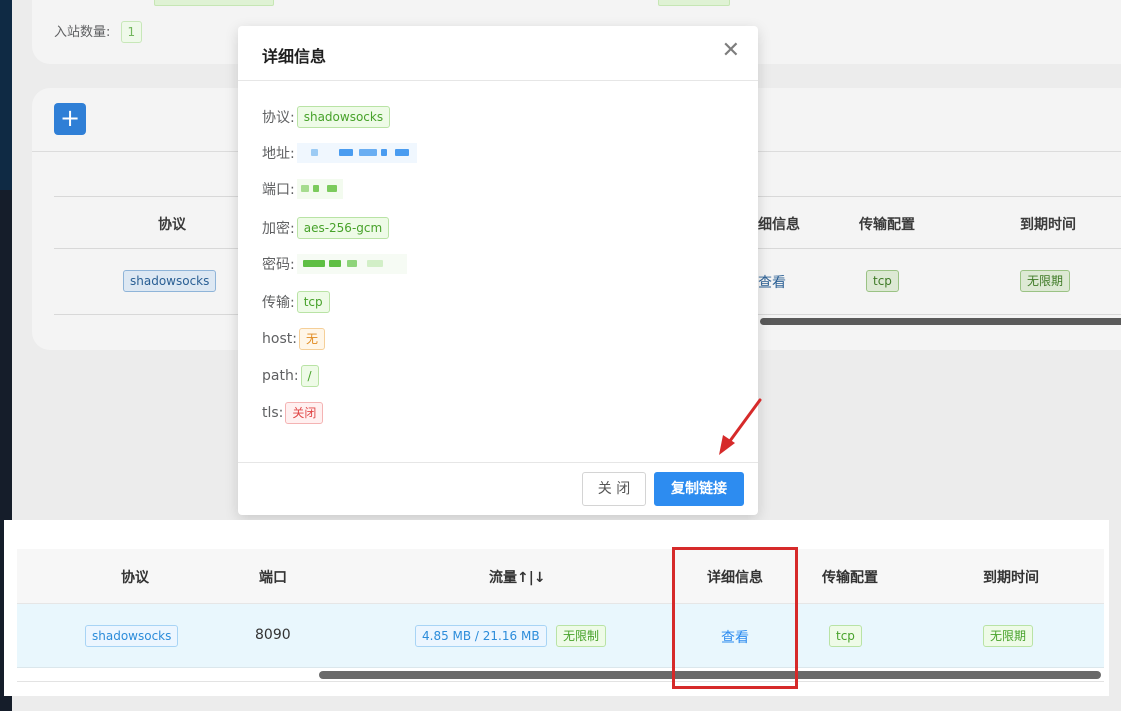 This screenshot has width=1121, height=711. What do you see at coordinates (498, 80) in the screenshot?
I see `modal-header-divider` at bounding box center [498, 80].